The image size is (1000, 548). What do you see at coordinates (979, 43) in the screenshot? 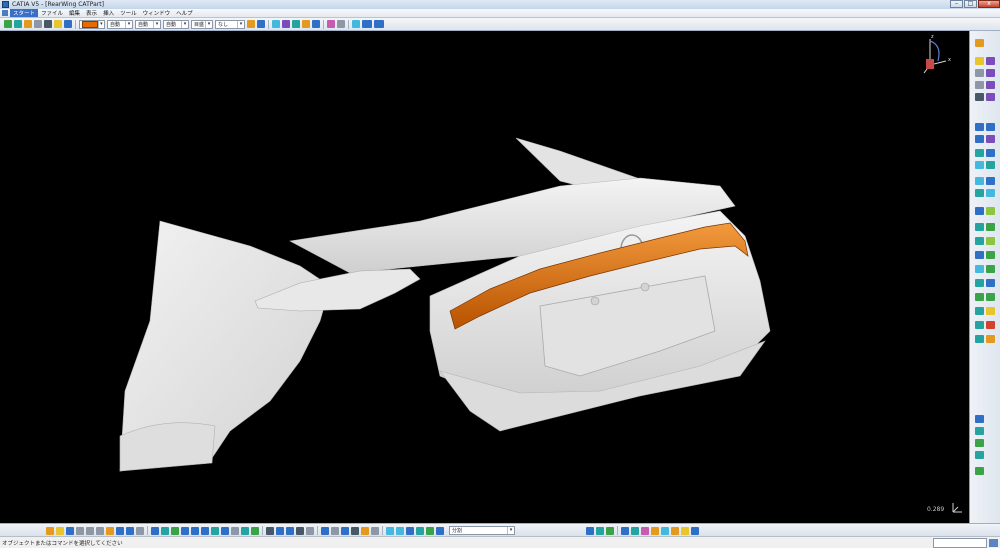
I see `workbench-icon` at bounding box center [979, 43].